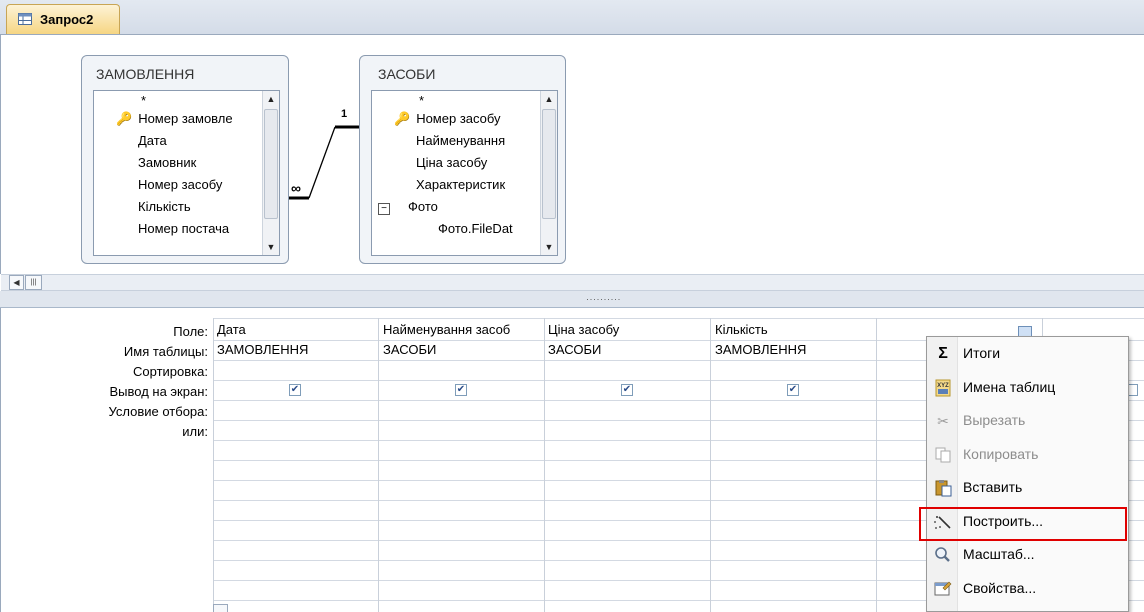 This screenshot has height=612, width=1144. Describe the element at coordinates (220, 608) in the screenshot. I see `grid-scroll-left-icon` at that location.